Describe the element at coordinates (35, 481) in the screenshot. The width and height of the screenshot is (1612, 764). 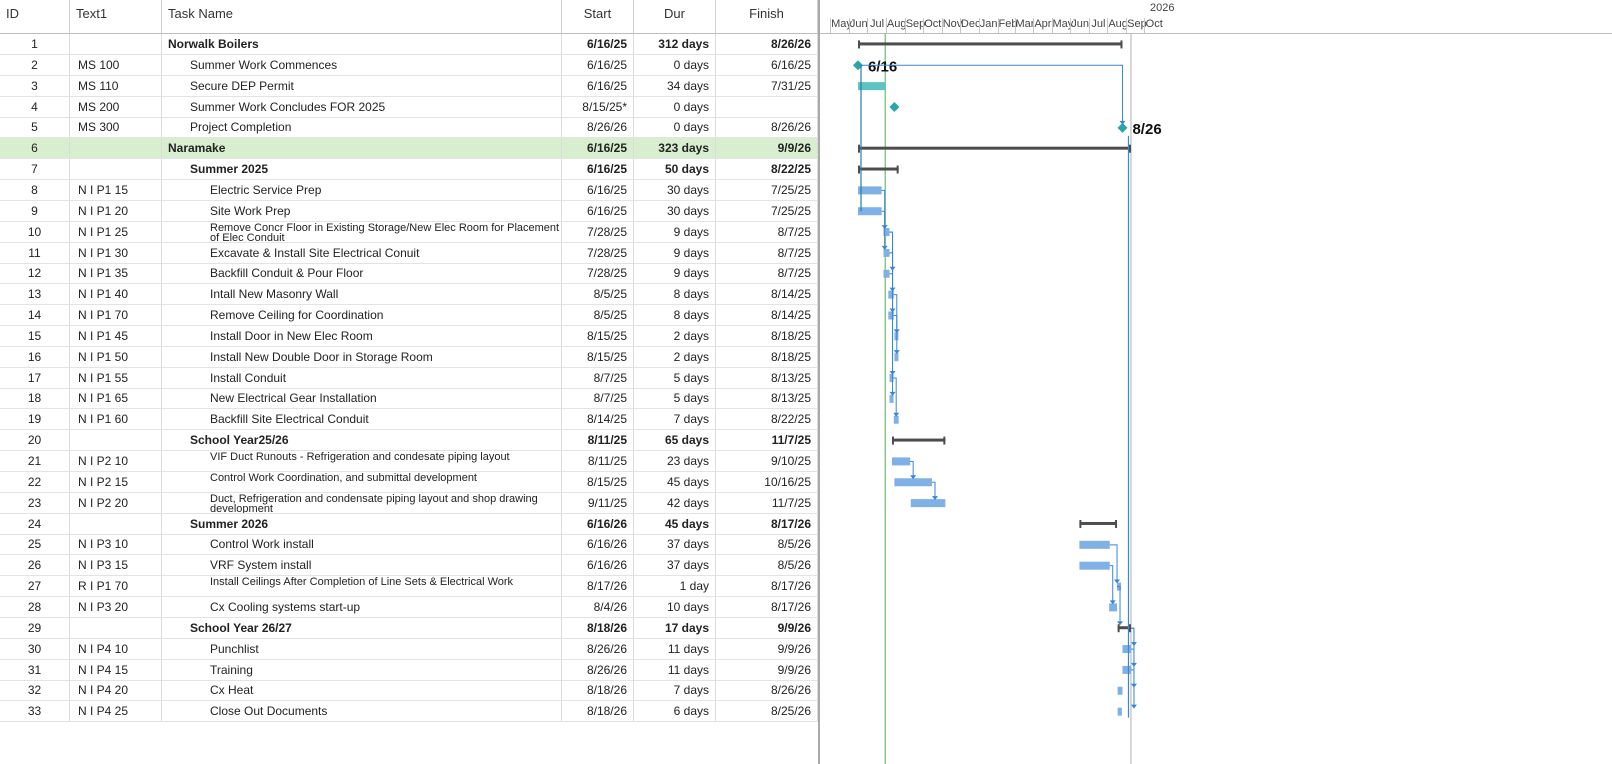
I see `cell-id: 22` at that location.